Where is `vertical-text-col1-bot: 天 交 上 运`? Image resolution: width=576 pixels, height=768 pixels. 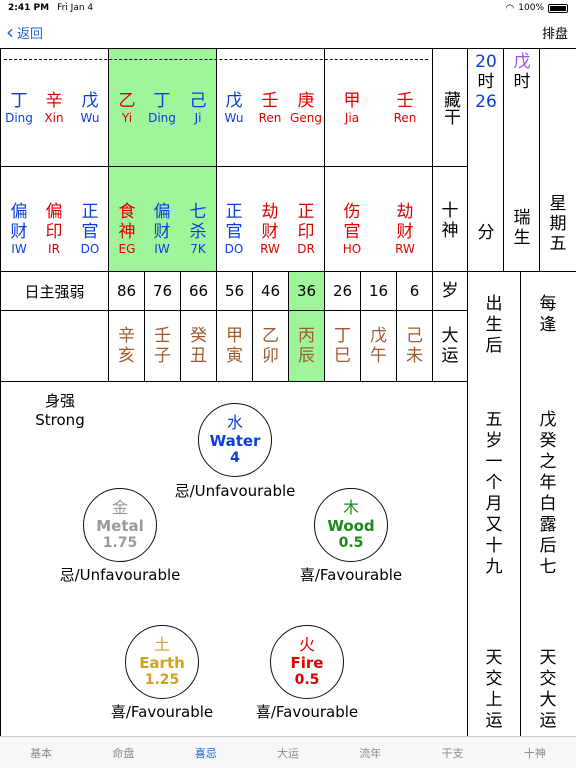
vertical-text-col1-bot: 天 交 上 运 is located at coordinates (494, 690).